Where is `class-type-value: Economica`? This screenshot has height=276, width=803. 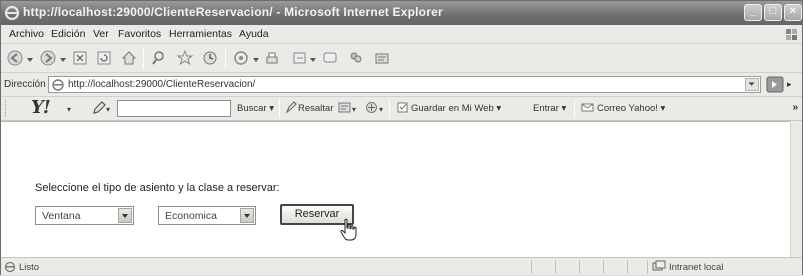
class-type-value: Economica is located at coordinates (191, 216).